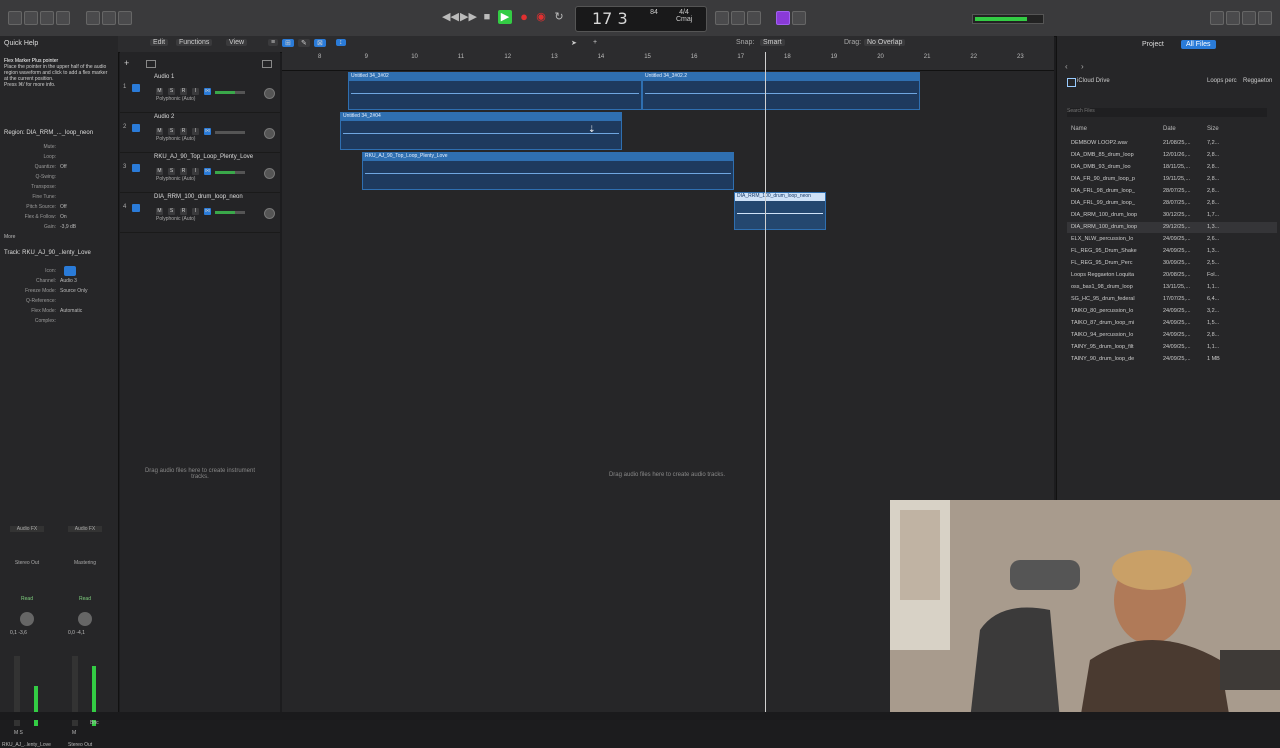 The width and height of the screenshot is (1280, 748). What do you see at coordinates (780, 211) in the screenshot?
I see `audio-region-selected: DIA_RRM_100_drum_loop_neon` at bounding box center [780, 211].